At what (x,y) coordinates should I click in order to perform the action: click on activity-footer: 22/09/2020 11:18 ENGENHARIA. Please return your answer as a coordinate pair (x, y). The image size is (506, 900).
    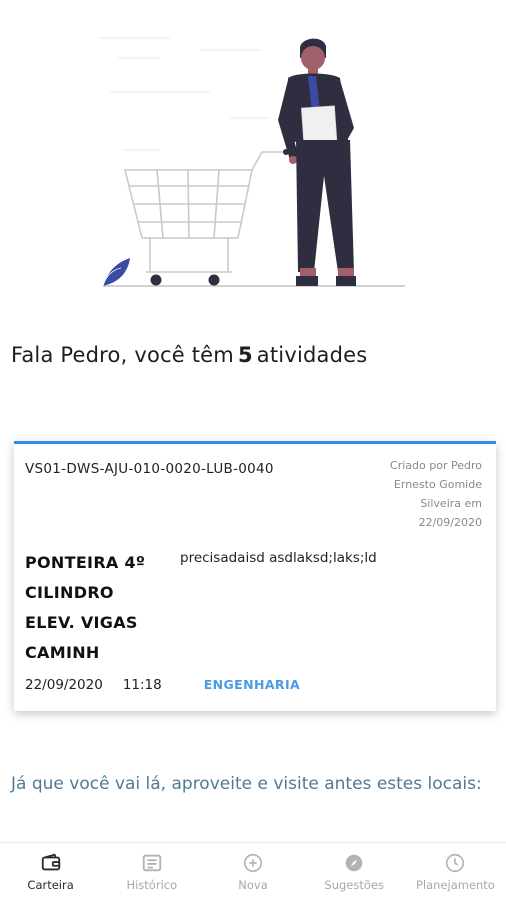
    Looking at the image, I should click on (162, 685).